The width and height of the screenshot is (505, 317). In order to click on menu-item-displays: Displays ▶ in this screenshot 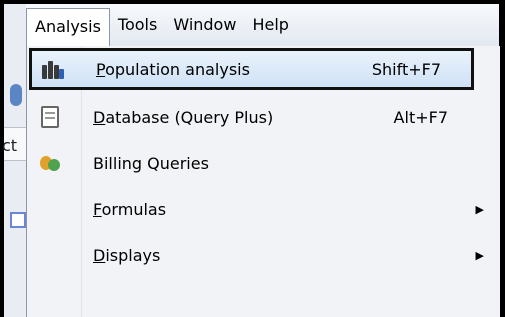, I will do `click(262, 255)`.